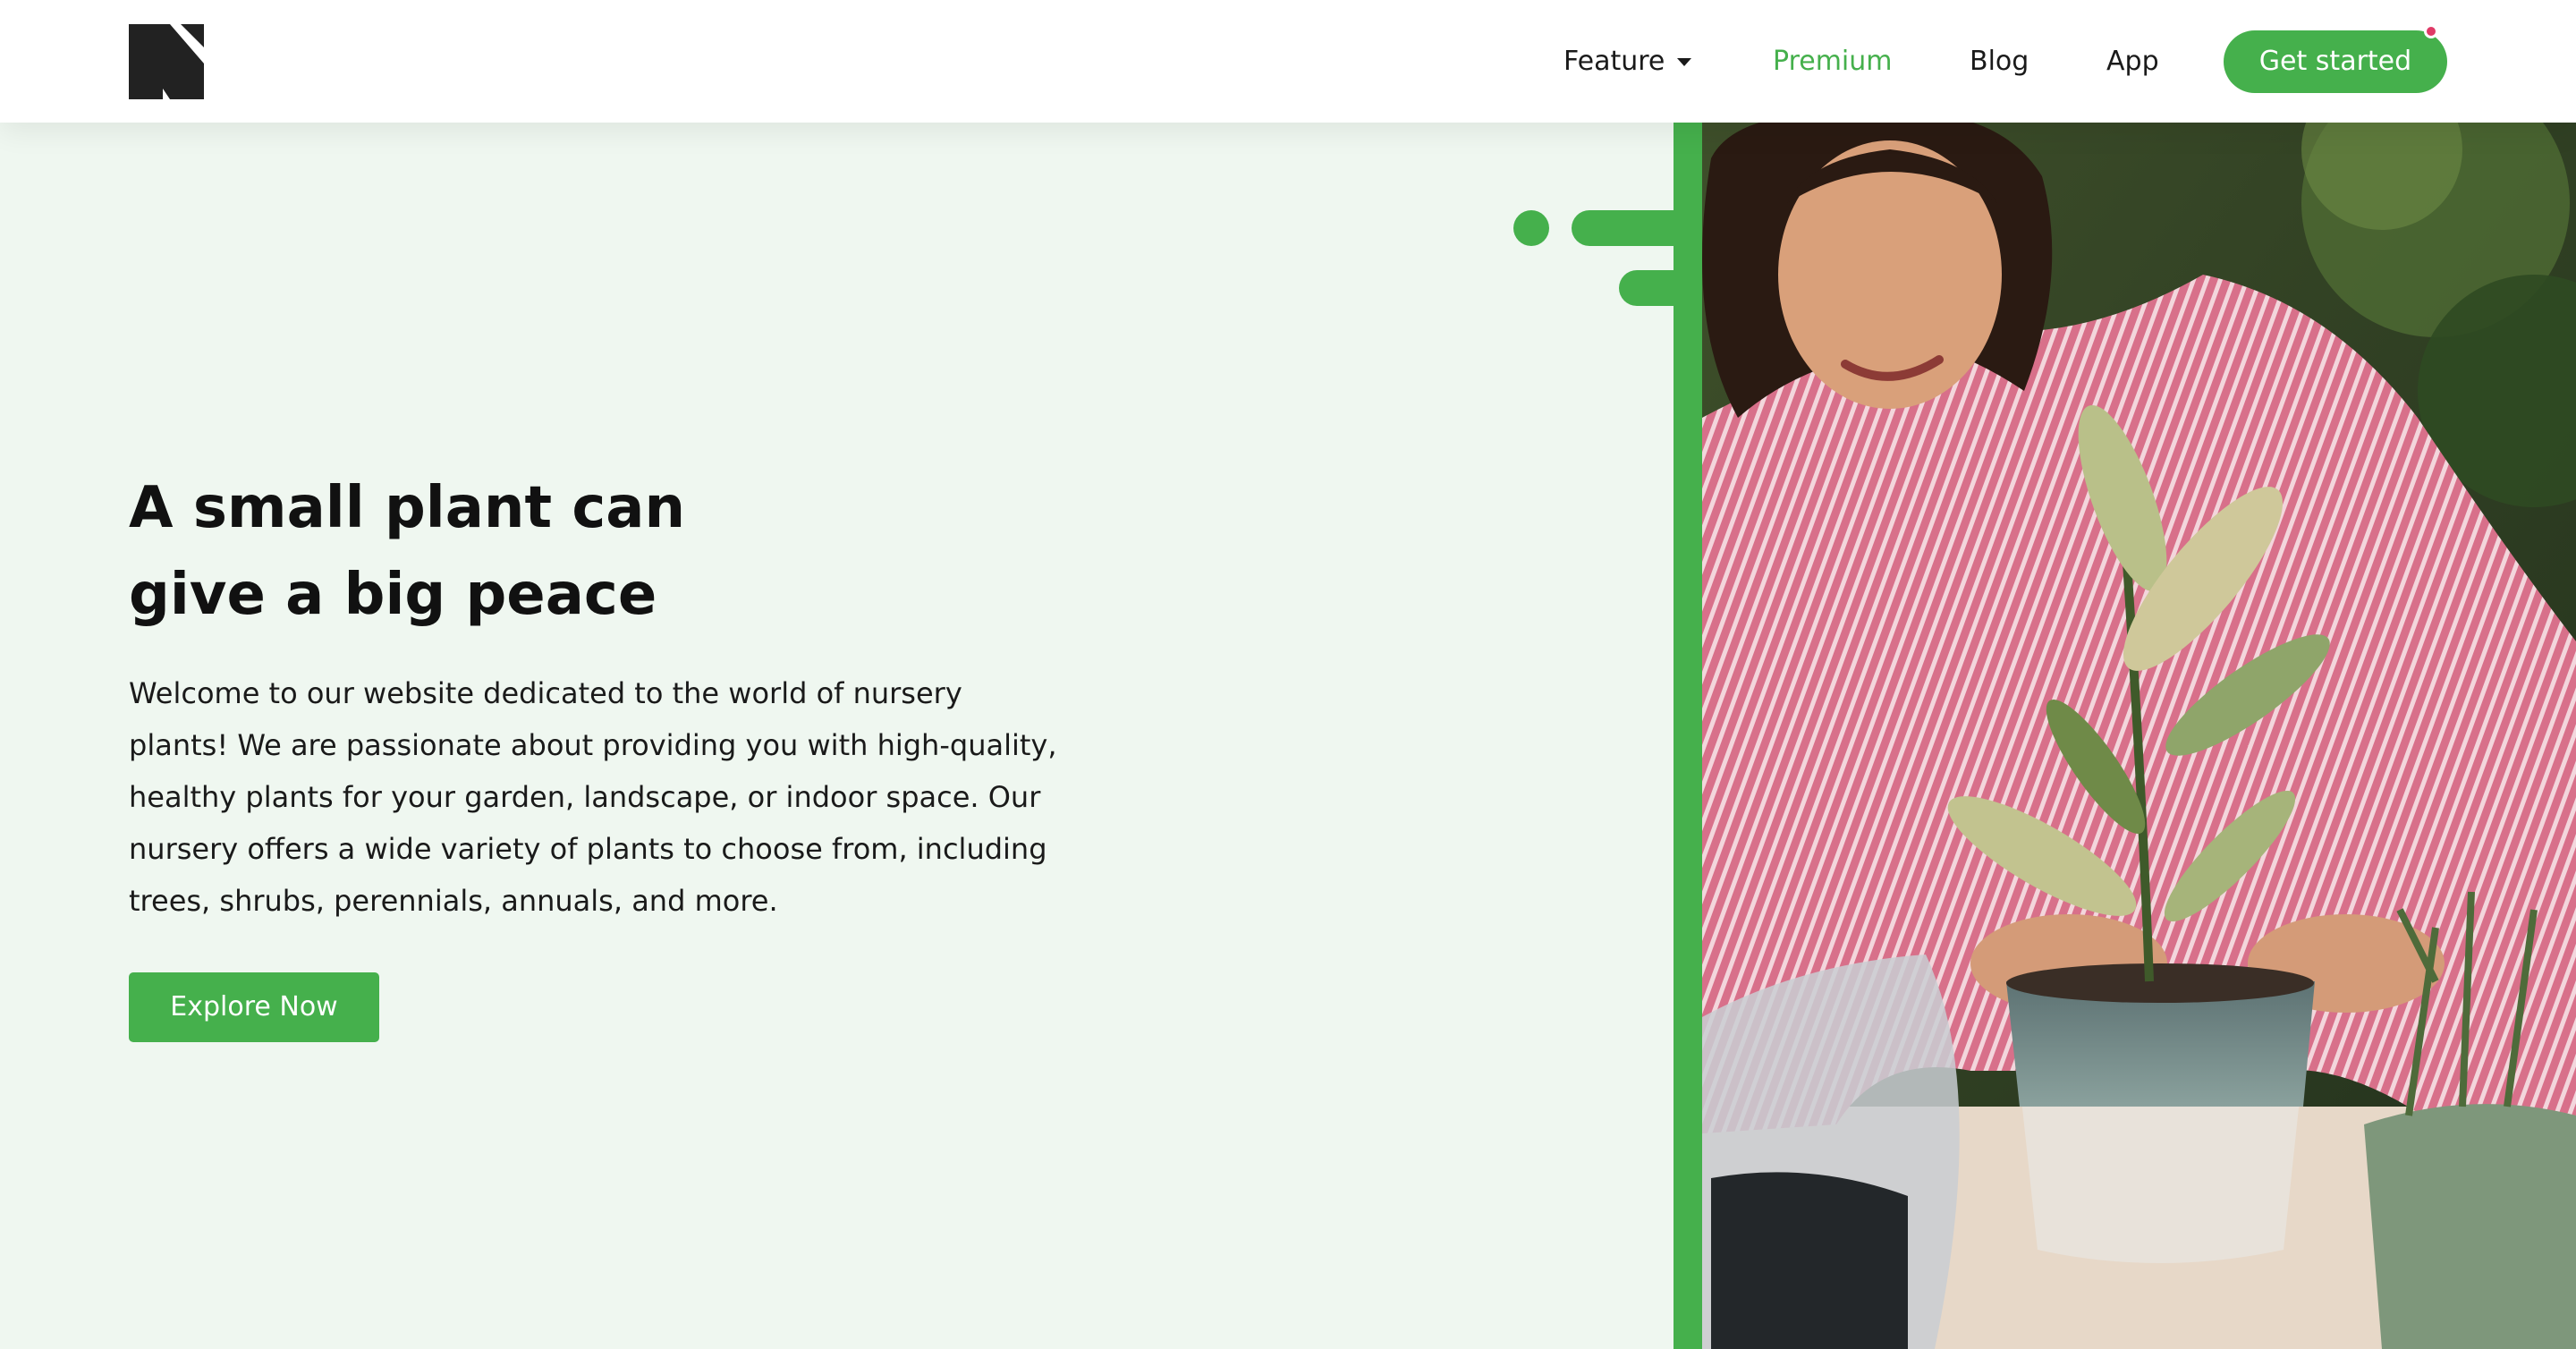 The image size is (2576, 1349). I want to click on caret-down-icon, so click(1684, 62).